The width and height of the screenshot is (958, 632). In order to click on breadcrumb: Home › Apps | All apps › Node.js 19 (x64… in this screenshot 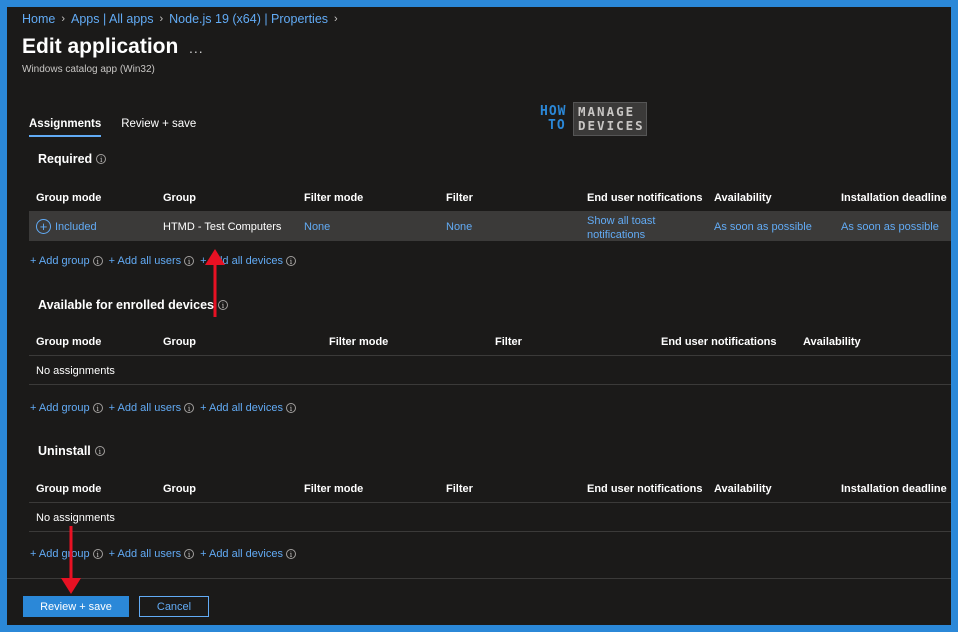, I will do `click(183, 19)`.